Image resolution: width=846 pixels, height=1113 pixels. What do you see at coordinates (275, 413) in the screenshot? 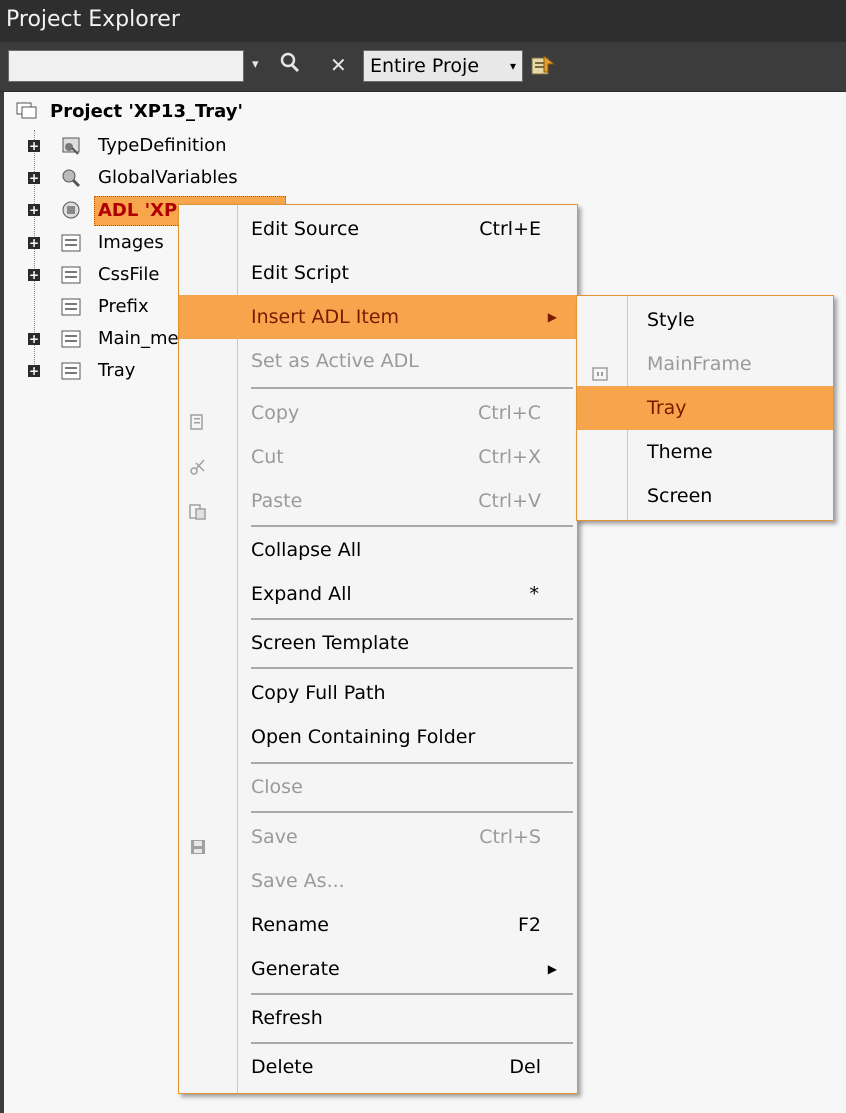
I see `menu-item-label: Copy` at bounding box center [275, 413].